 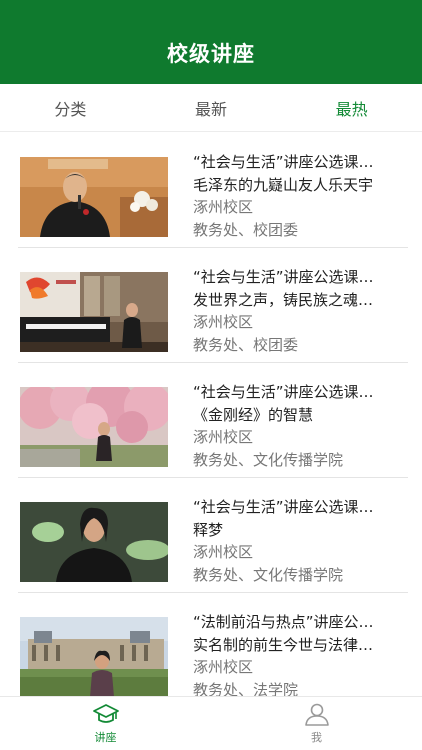 I want to click on lecture-item: “社会与生活”讲座公选课… 《金刚经》的智慧 涿州校区 教务处、文化传播学院, so click(x=213, y=420).